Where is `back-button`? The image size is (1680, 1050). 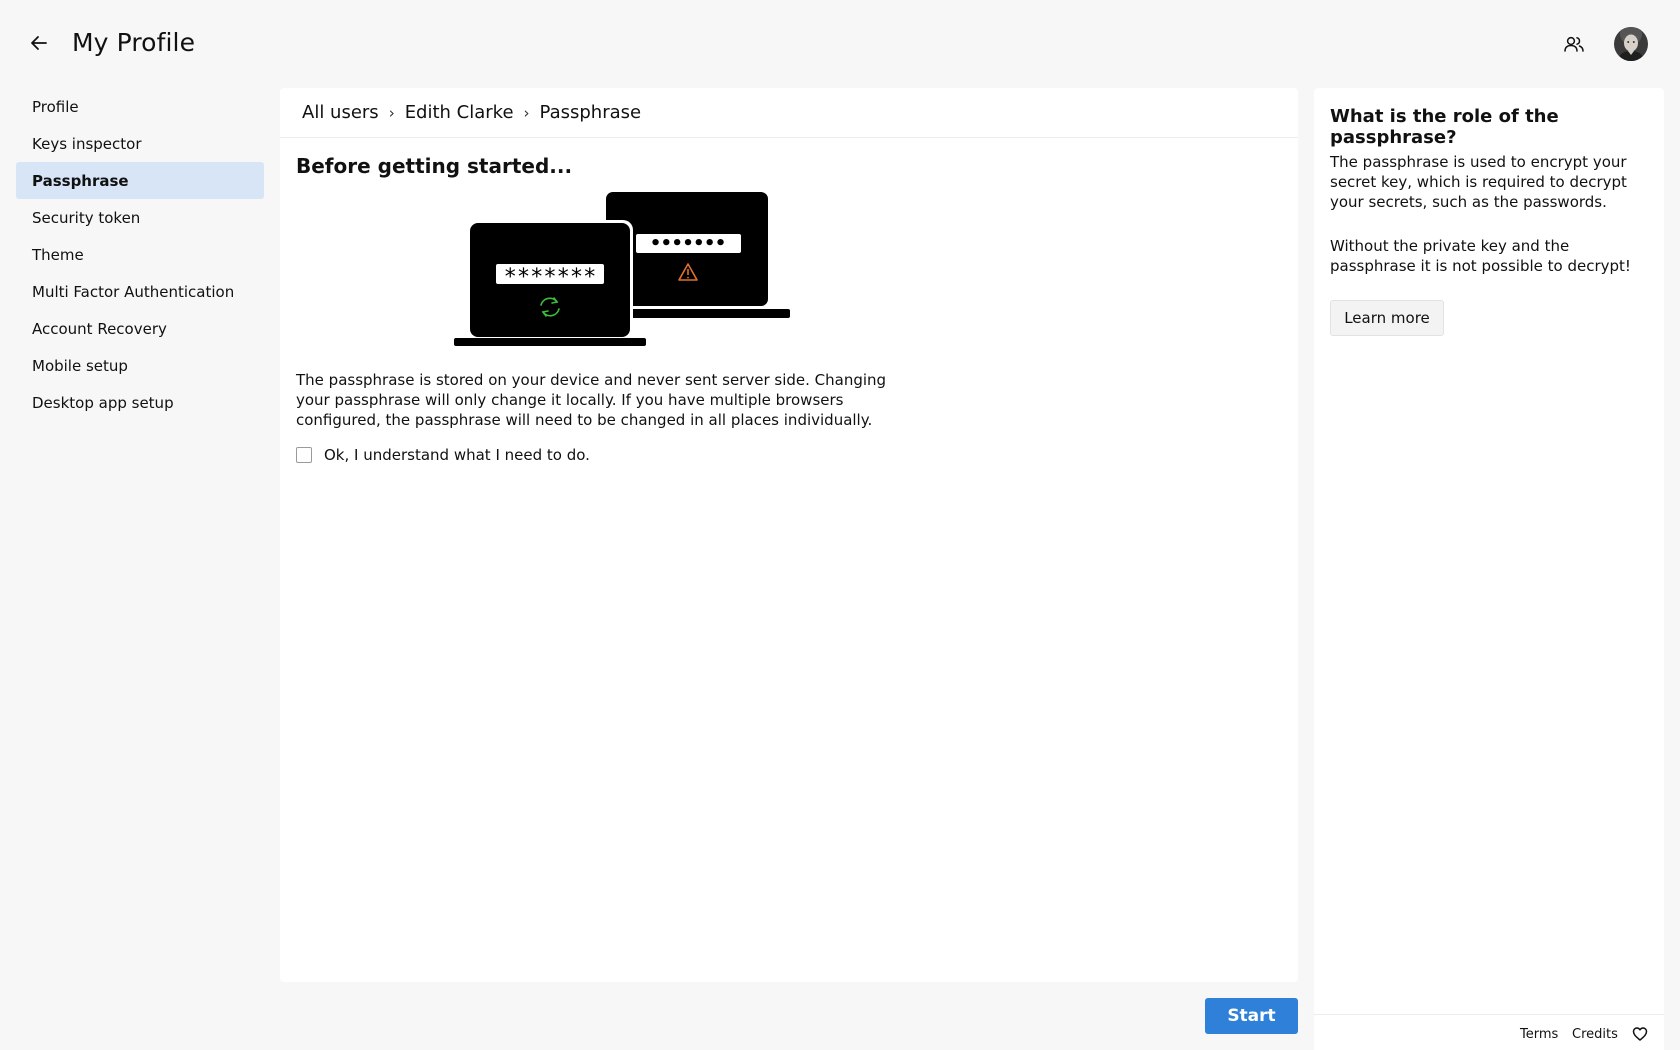 back-button is located at coordinates (39, 43).